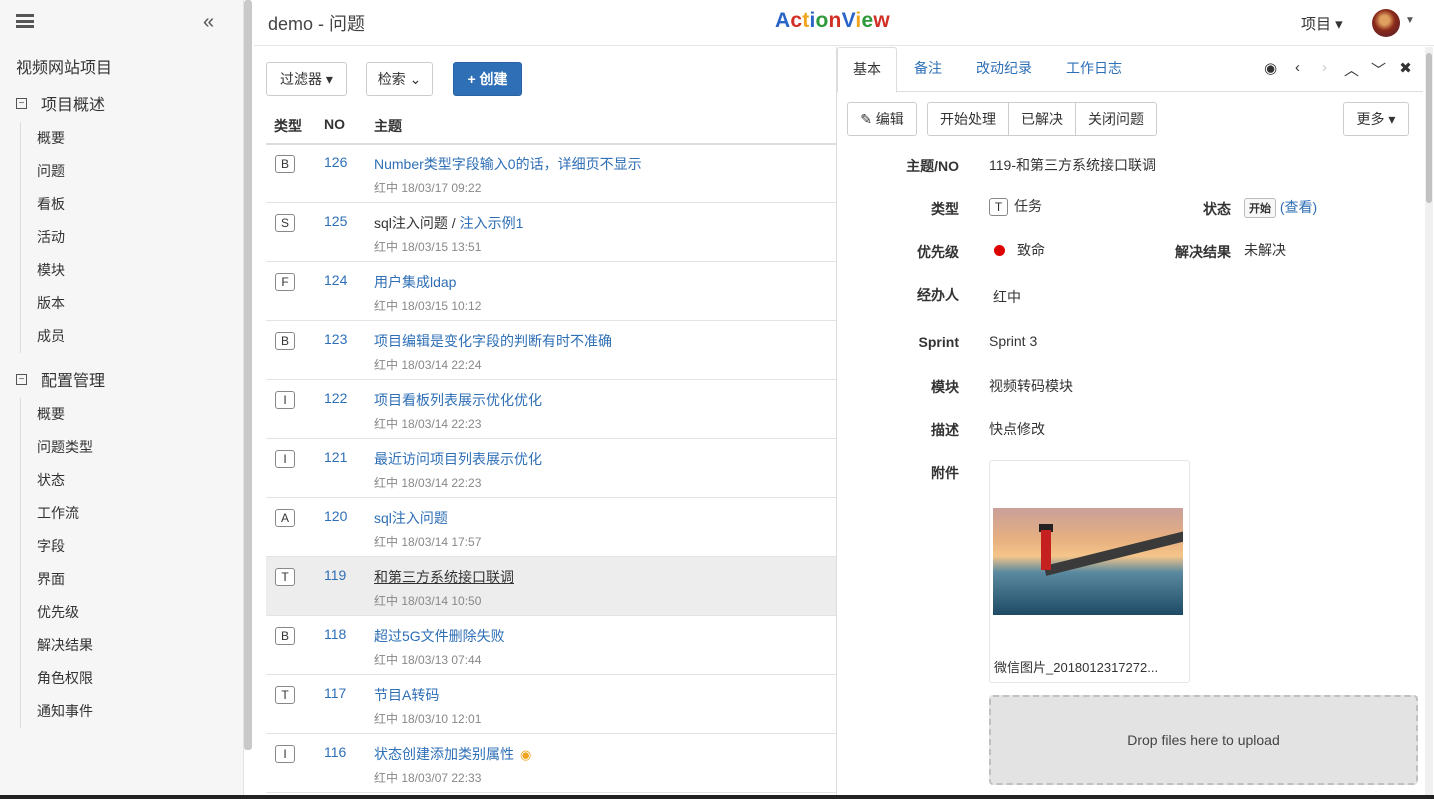 The width and height of the screenshot is (1434, 799). I want to click on project-name: 视频网站项目, so click(64, 66).